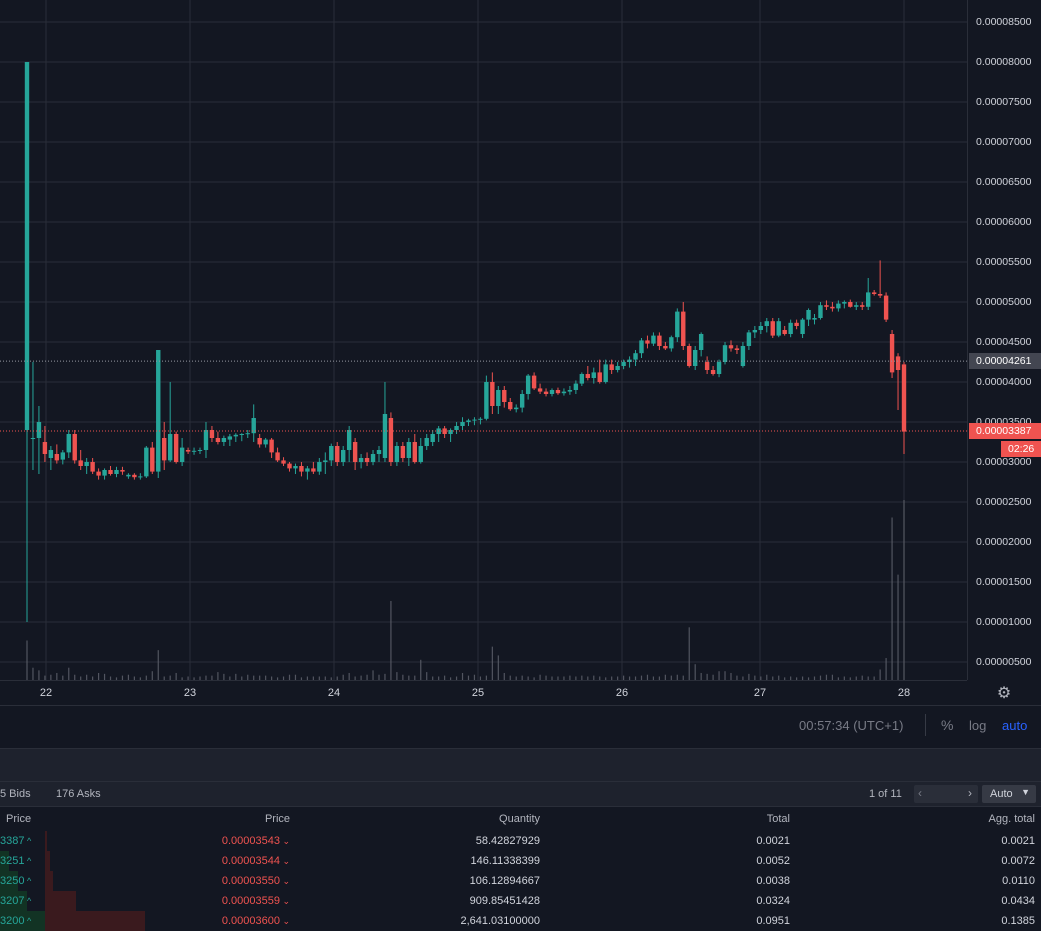 The image size is (1041, 931). What do you see at coordinates (1004, 622) in the screenshot?
I see `price-tick-label: 0.00001000` at bounding box center [1004, 622].